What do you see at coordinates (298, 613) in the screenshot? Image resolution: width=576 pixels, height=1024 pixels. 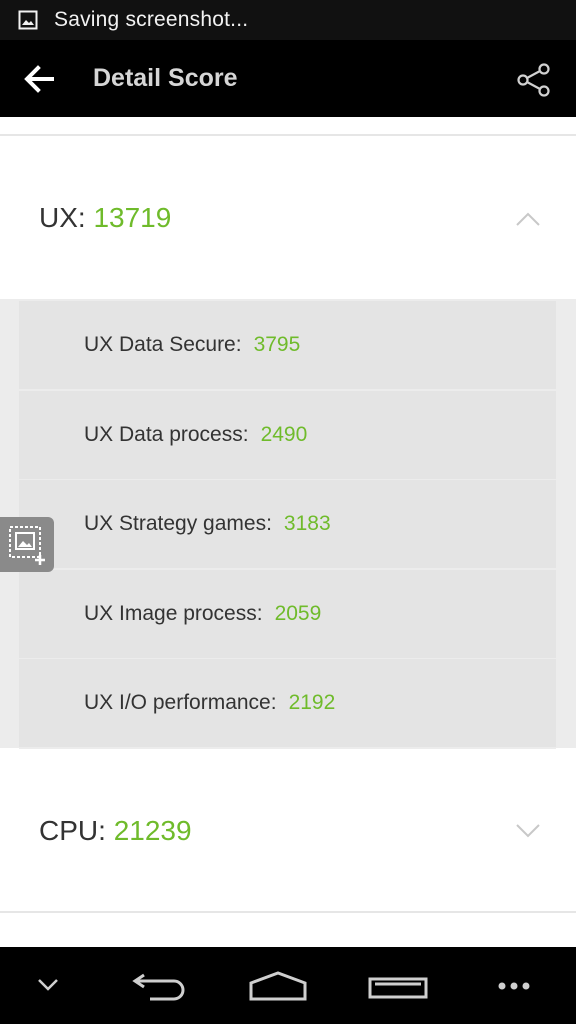 I see `detail-value: 2059` at bounding box center [298, 613].